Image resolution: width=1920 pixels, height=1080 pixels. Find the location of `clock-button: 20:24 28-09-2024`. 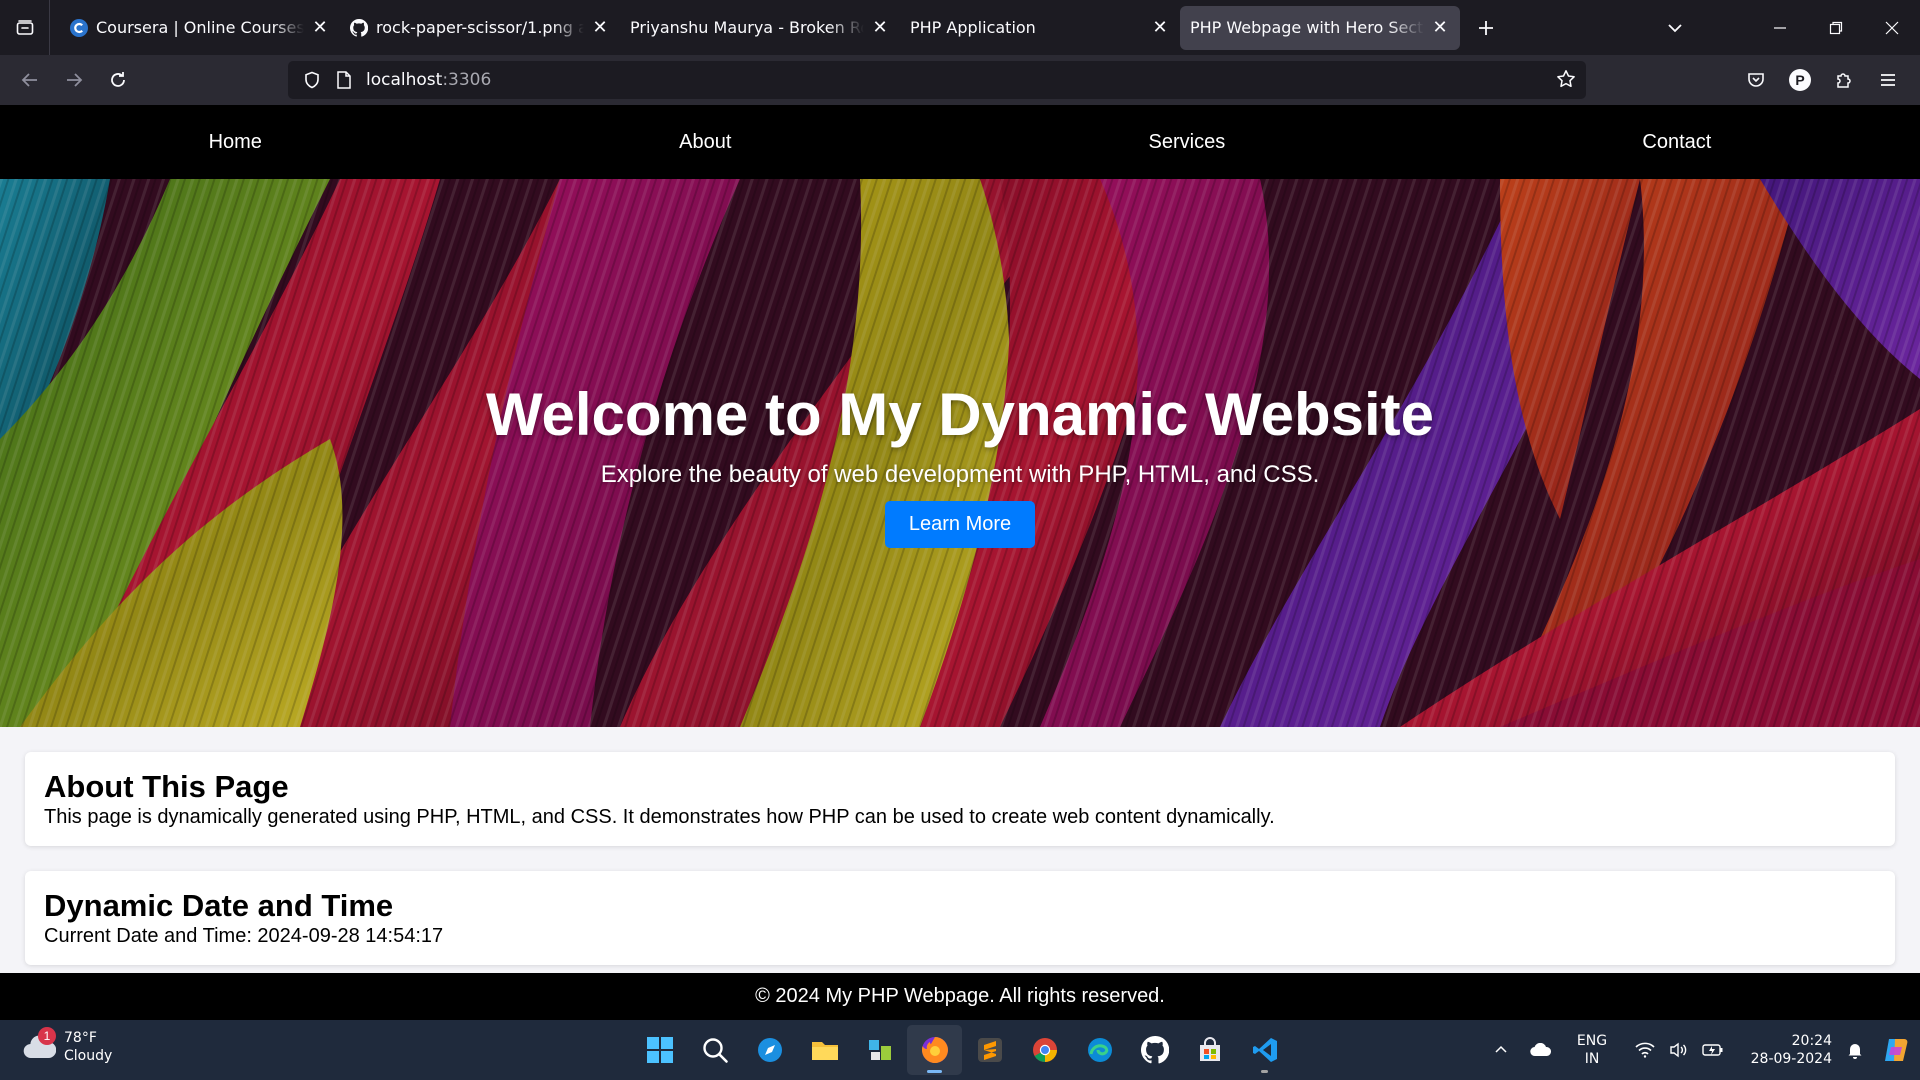

clock-button: 20:24 28-09-2024 is located at coordinates (1786, 1050).